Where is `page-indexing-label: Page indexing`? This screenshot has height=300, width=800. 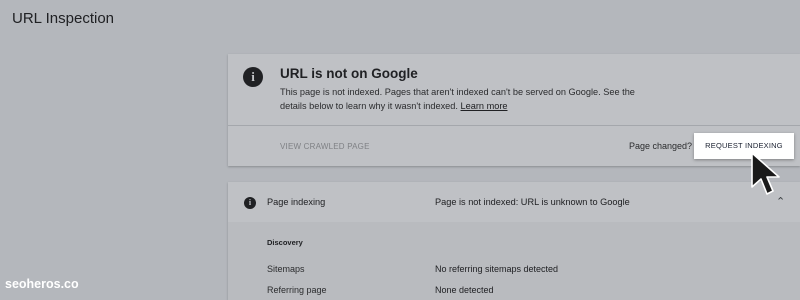
page-indexing-label: Page indexing is located at coordinates (296, 202).